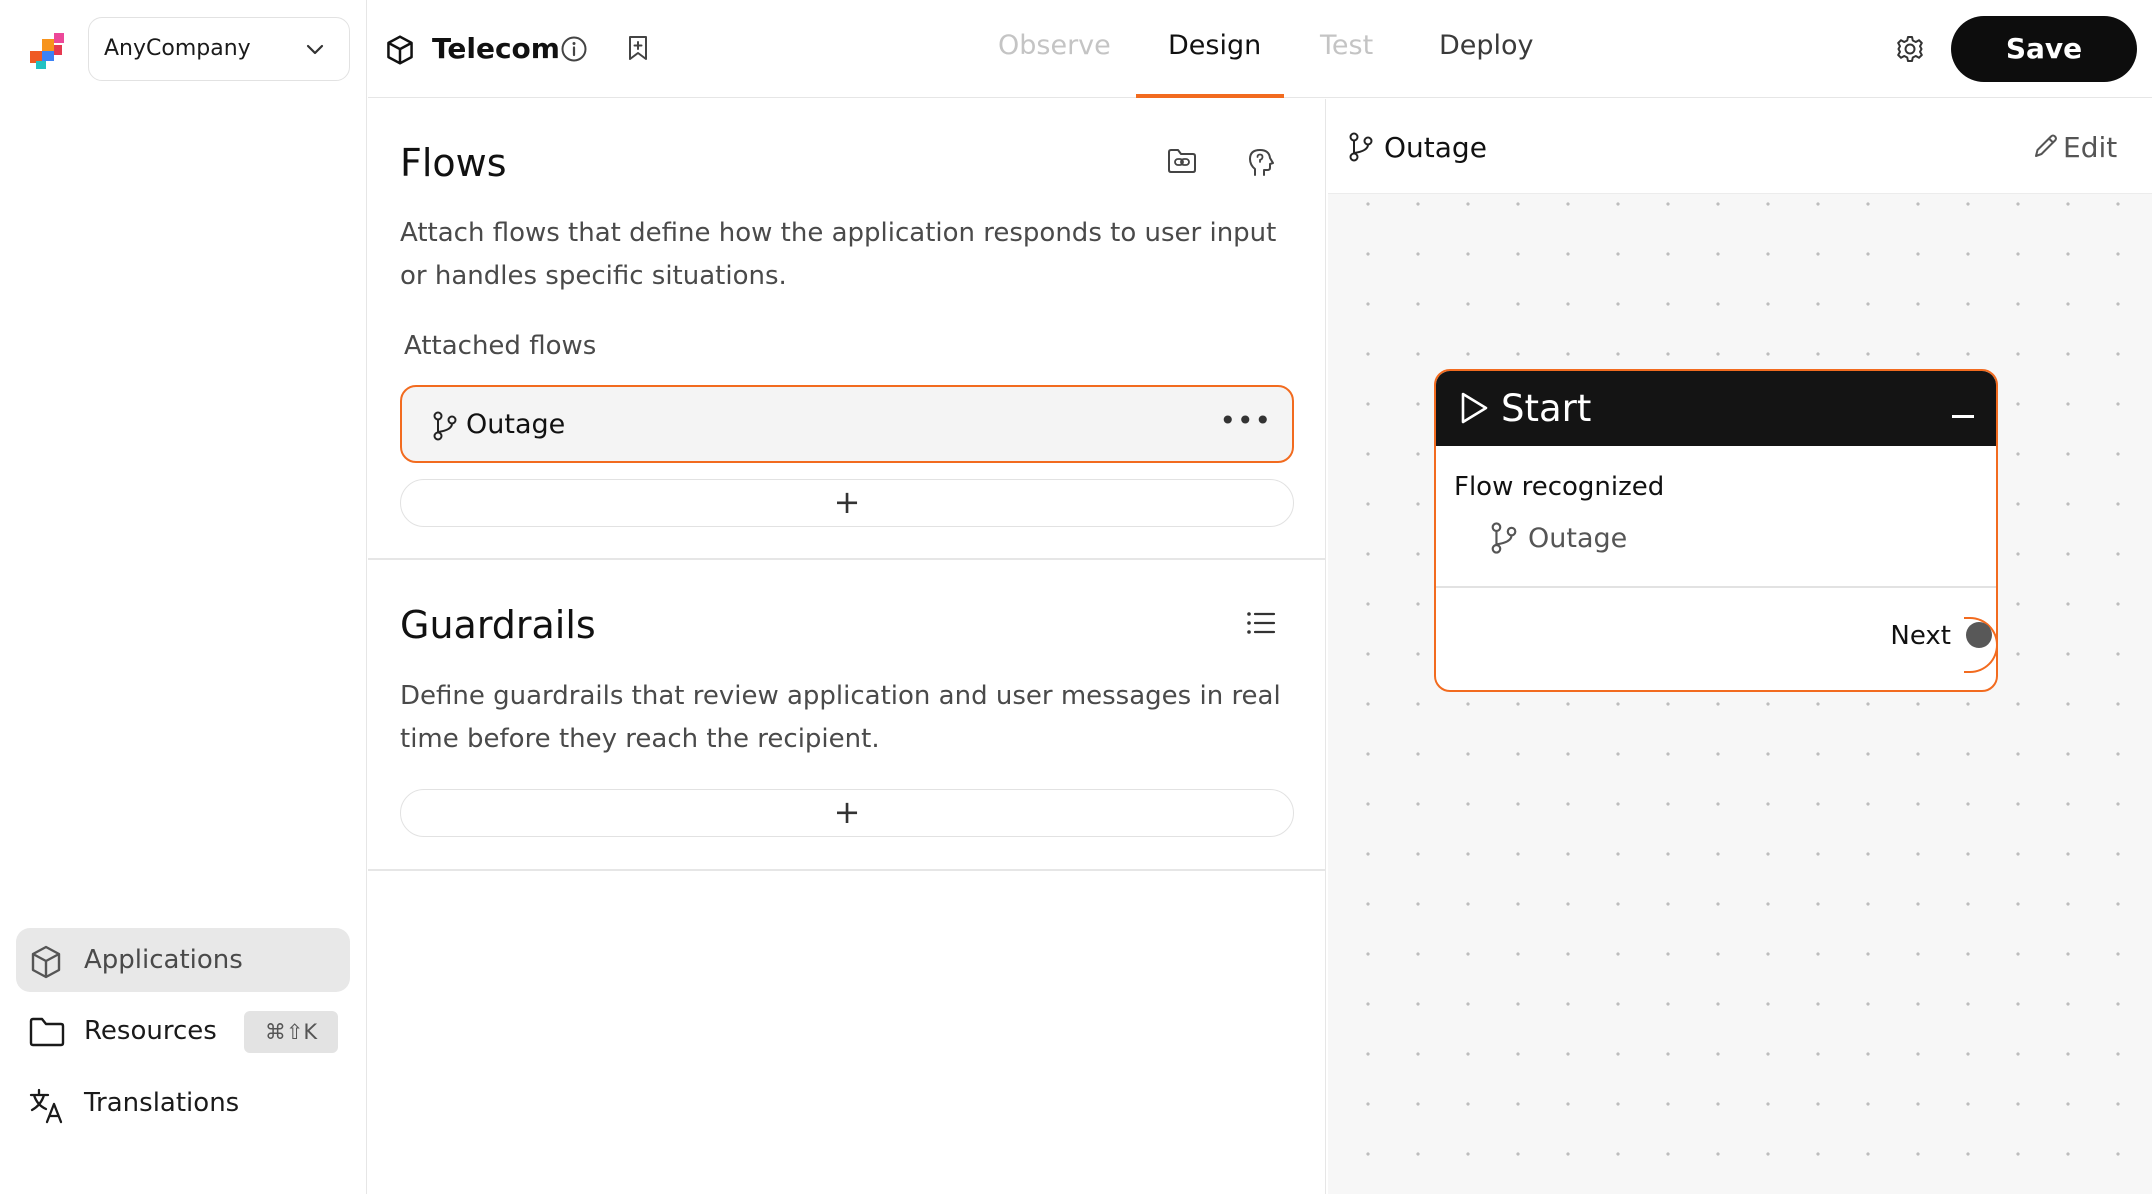  Describe the element at coordinates (847, 503) in the screenshot. I see `add-flow-button: +` at that location.